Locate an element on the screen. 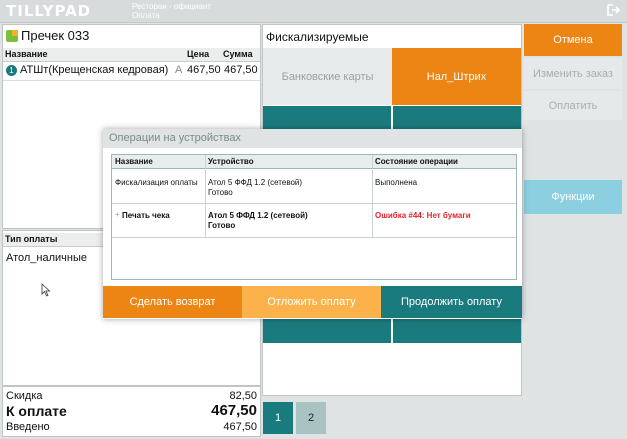 The width and height of the screenshot is (627, 439). item-flag: А is located at coordinates (179, 70).